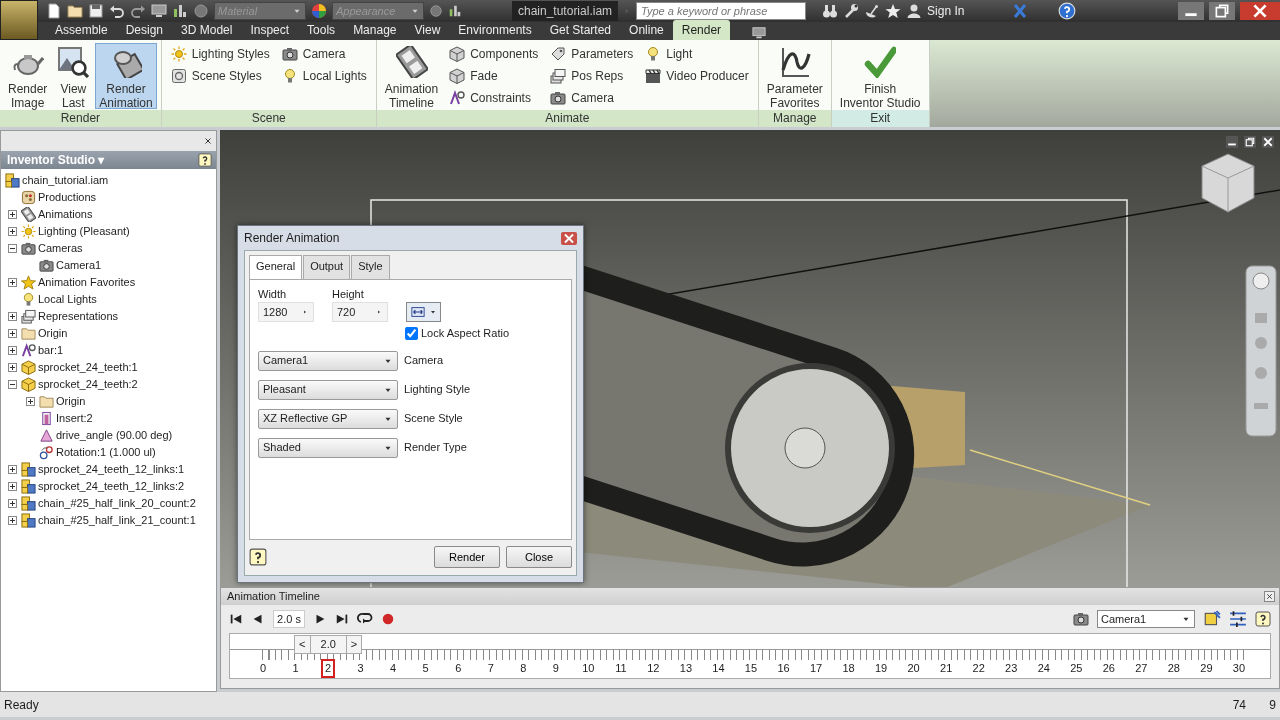 This screenshot has width=1280, height=720. What do you see at coordinates (84, 231) in the screenshot?
I see `tree-item: Lighting (Pleasant)` at bounding box center [84, 231].